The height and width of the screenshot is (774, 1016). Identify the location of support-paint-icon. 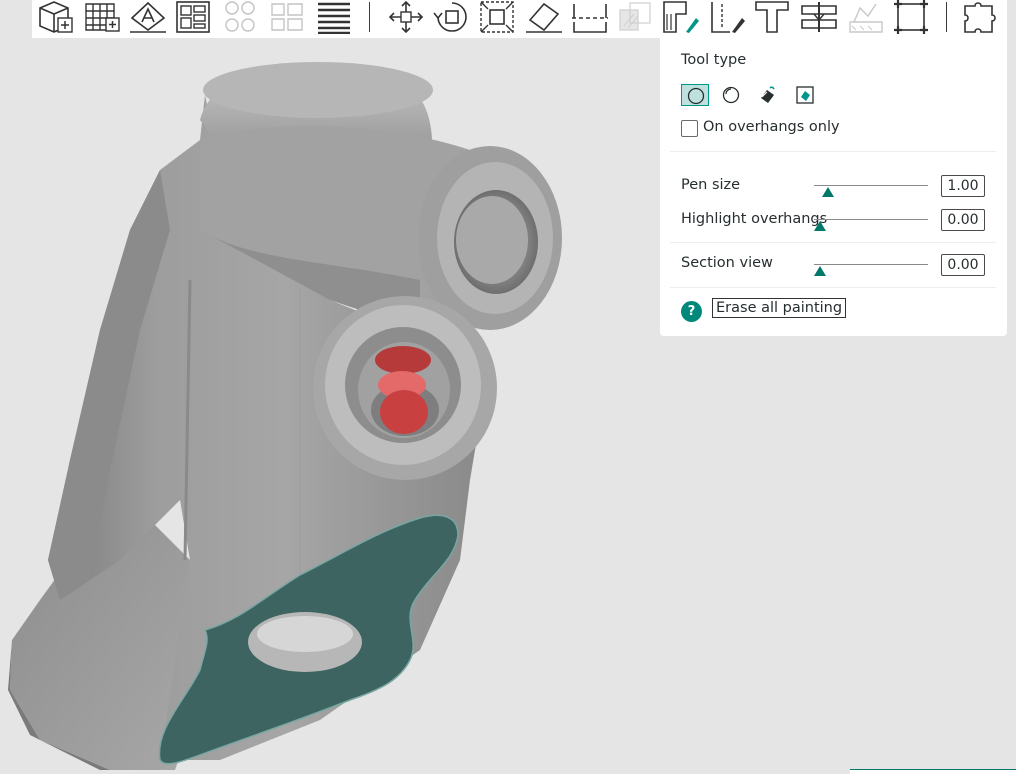
(682, 17).